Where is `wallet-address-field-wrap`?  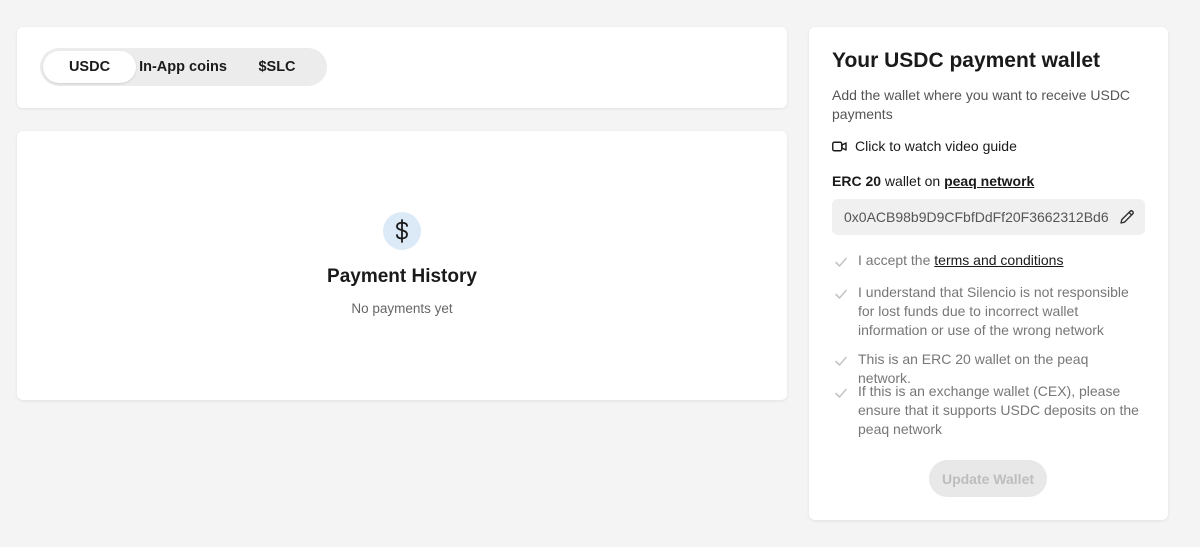
wallet-address-field-wrap is located at coordinates (988, 217).